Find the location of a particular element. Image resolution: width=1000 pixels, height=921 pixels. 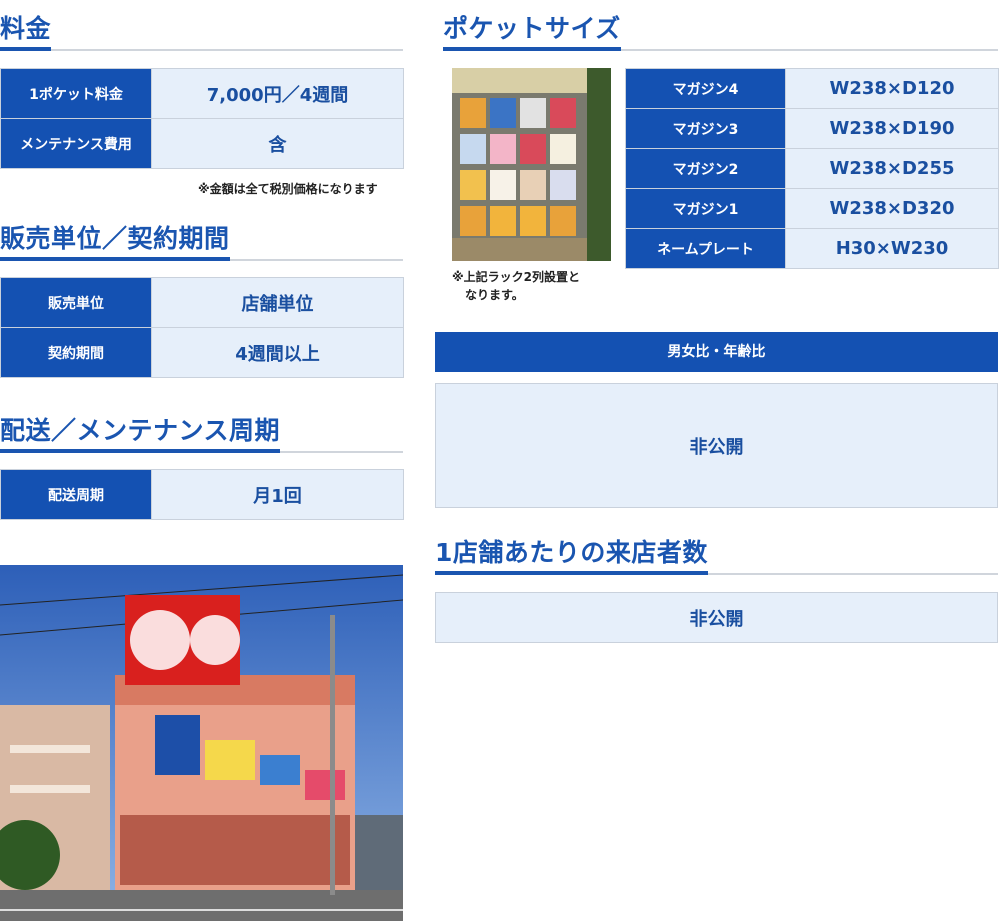

pocket-row-value: W238×D255 is located at coordinates (892, 168).